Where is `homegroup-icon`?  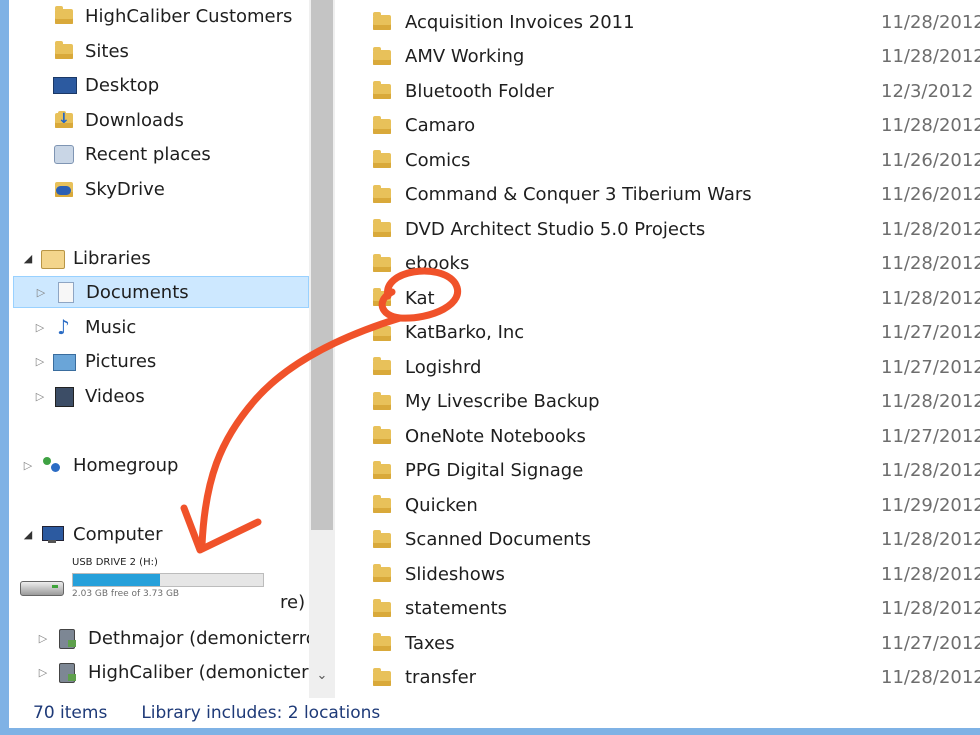
homegroup-icon is located at coordinates (52, 465).